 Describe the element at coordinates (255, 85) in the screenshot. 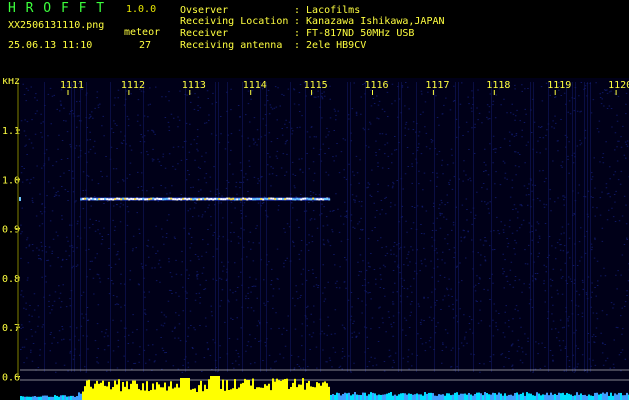

I see `x-tick-label: 1114` at that location.